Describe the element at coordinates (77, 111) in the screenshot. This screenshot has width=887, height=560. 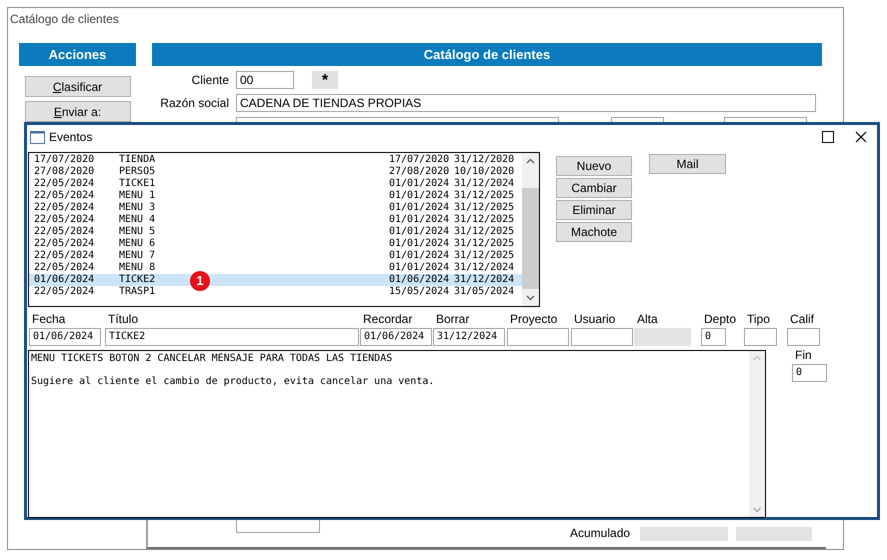
I see `action-button: Enviar a:` at that location.